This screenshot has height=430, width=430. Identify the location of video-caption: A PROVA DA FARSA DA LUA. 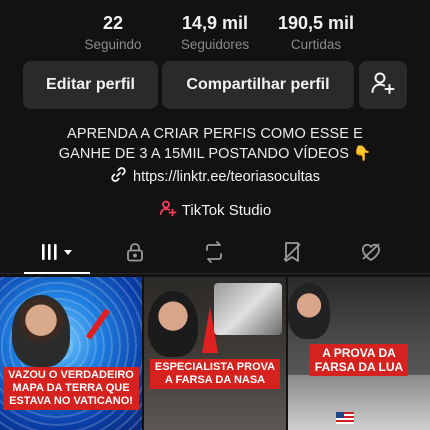
(359, 360).